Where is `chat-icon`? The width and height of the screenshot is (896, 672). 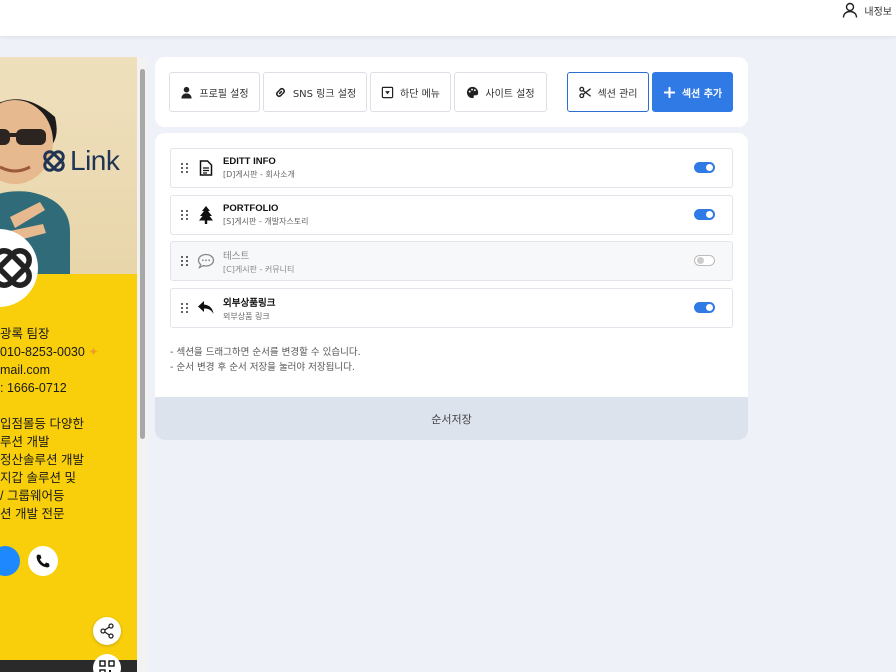 chat-icon is located at coordinates (206, 261).